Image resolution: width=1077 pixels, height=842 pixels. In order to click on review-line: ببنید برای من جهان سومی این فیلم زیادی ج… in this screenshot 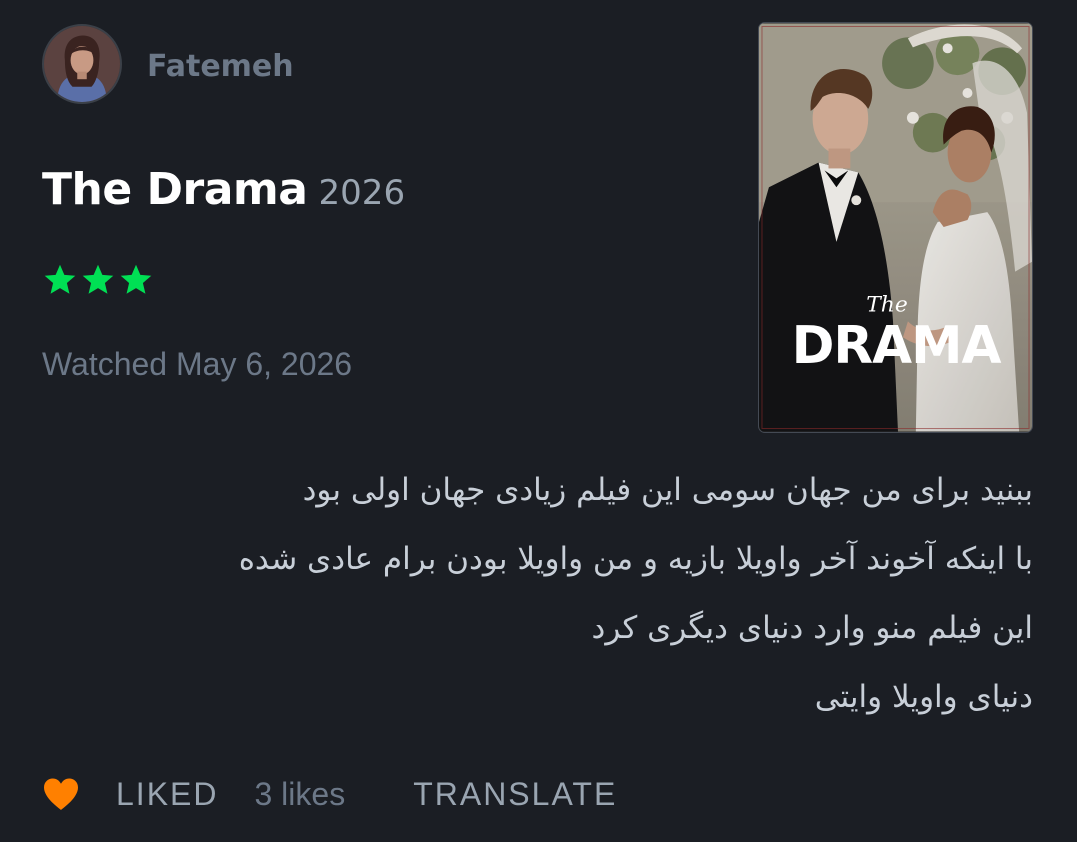, I will do `click(667, 490)`.